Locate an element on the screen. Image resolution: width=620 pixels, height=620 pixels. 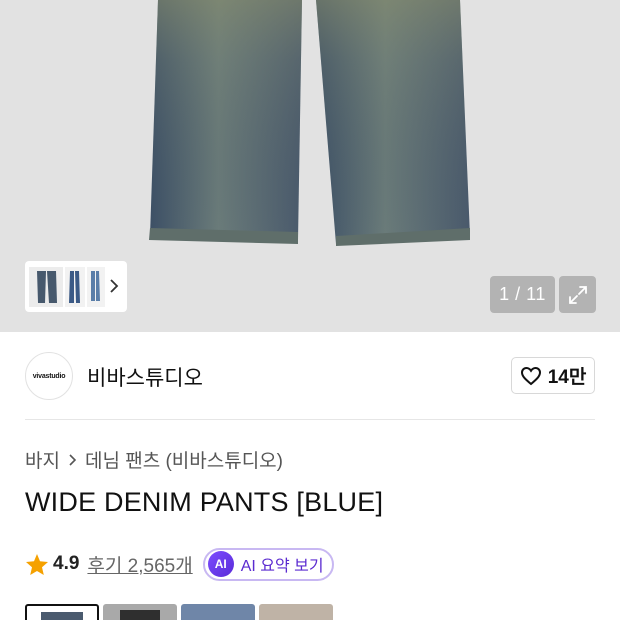
rating-row: 4.9 후기 2,565개 AI AI 요약 보기 is located at coordinates (179, 564).